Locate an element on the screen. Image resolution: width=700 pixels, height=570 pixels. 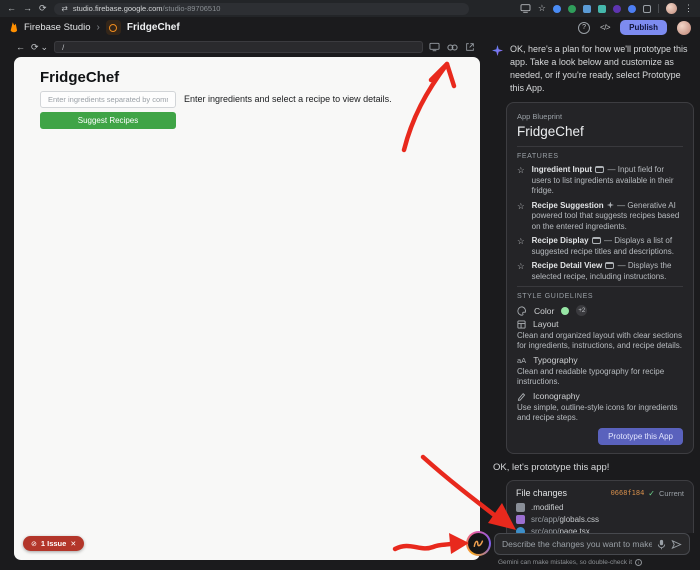
color-swatch is located at coordinates (565, 310).